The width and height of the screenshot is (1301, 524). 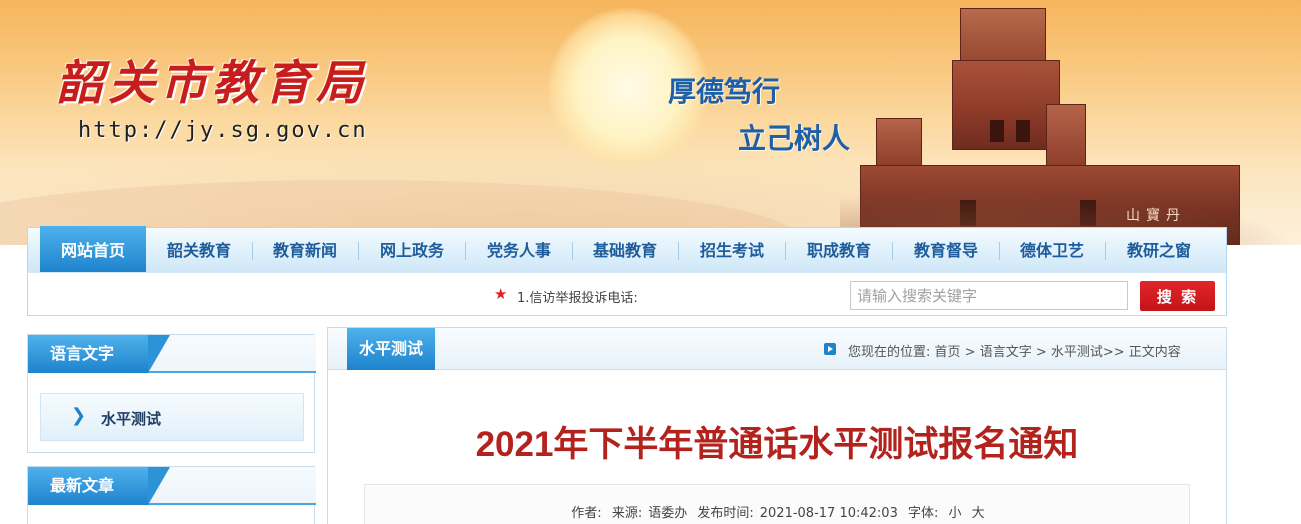 What do you see at coordinates (172, 354) in the screenshot?
I see `sidebar-header: 语言文字` at bounding box center [172, 354].